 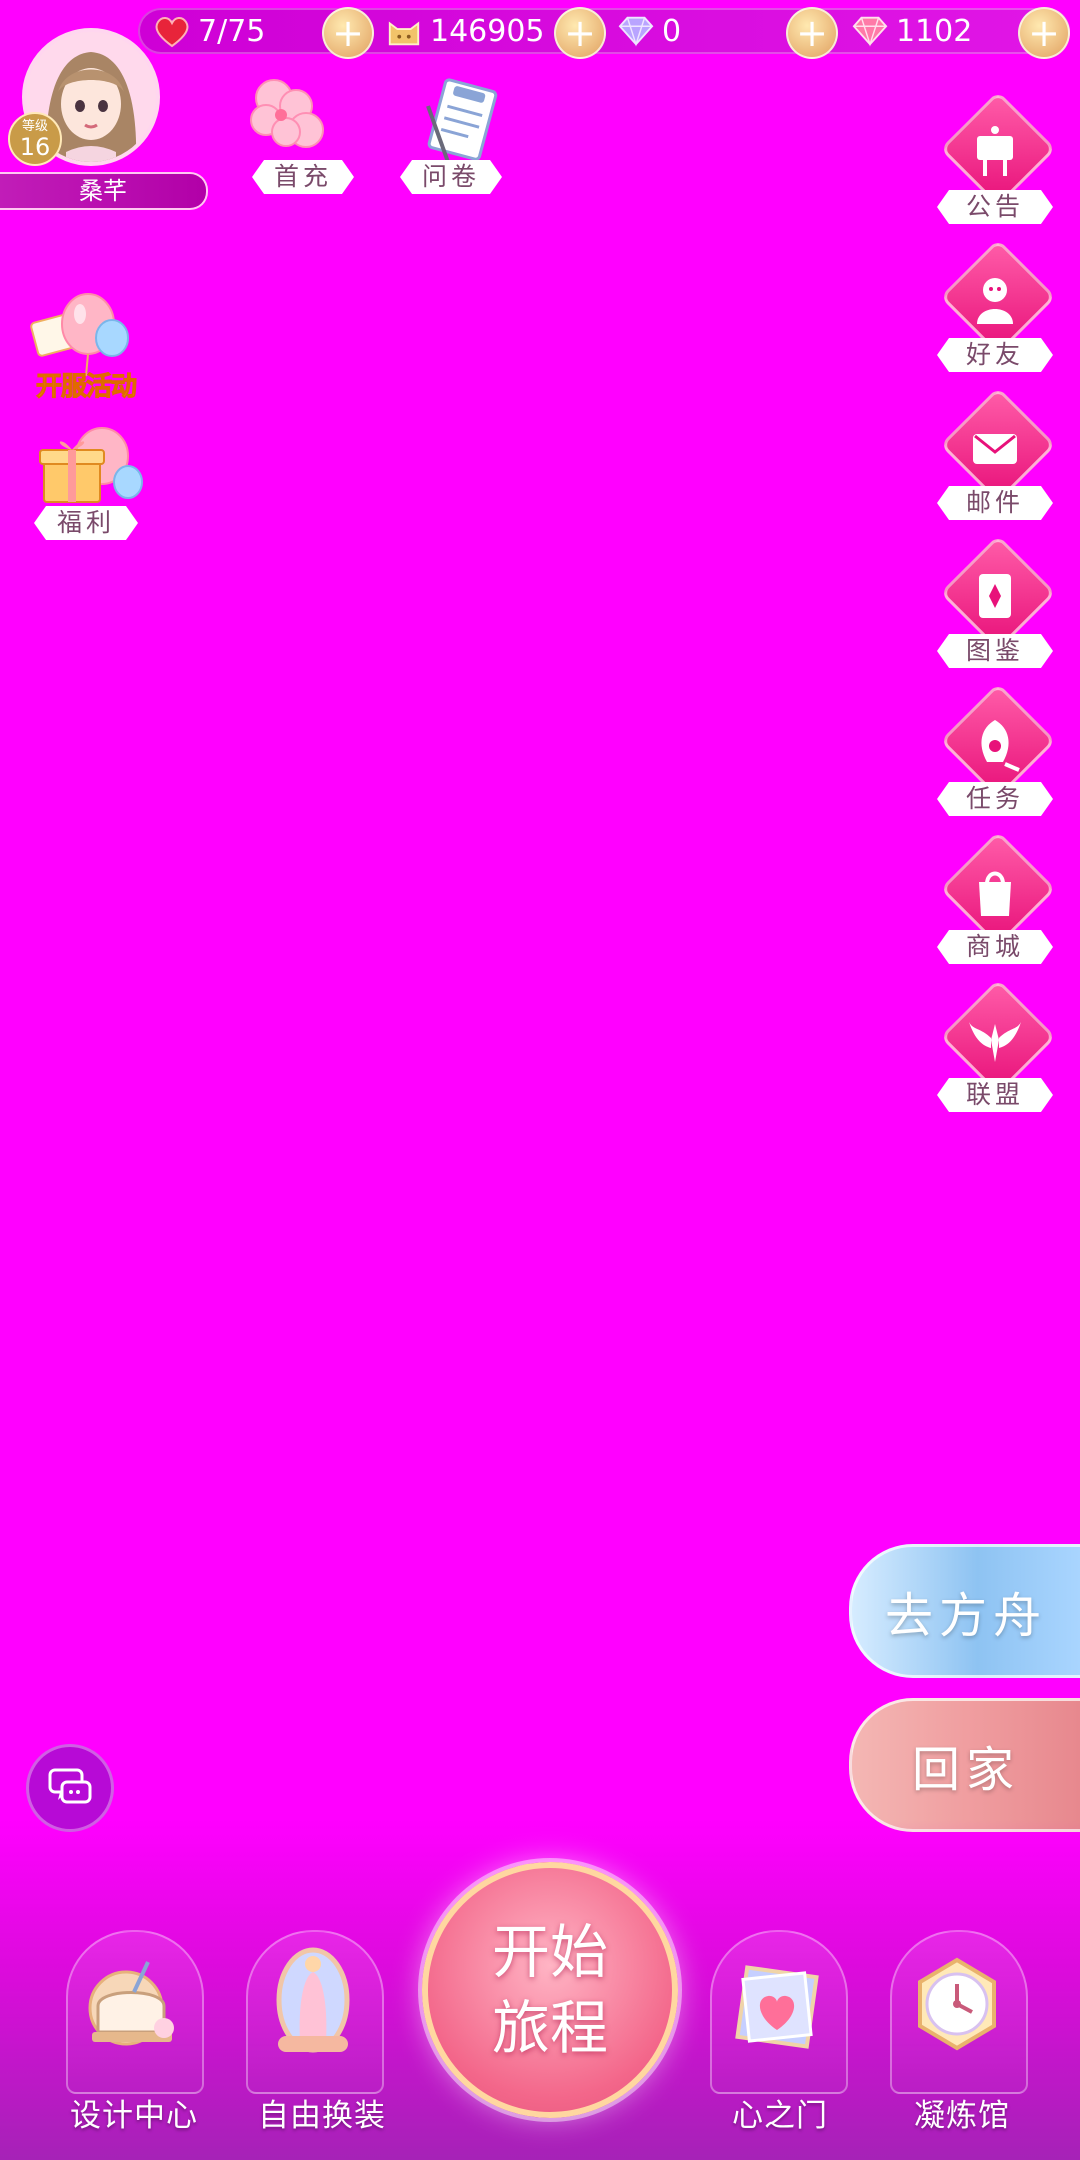 What do you see at coordinates (451, 177) in the screenshot?
I see `survey-label: 问卷` at bounding box center [451, 177].